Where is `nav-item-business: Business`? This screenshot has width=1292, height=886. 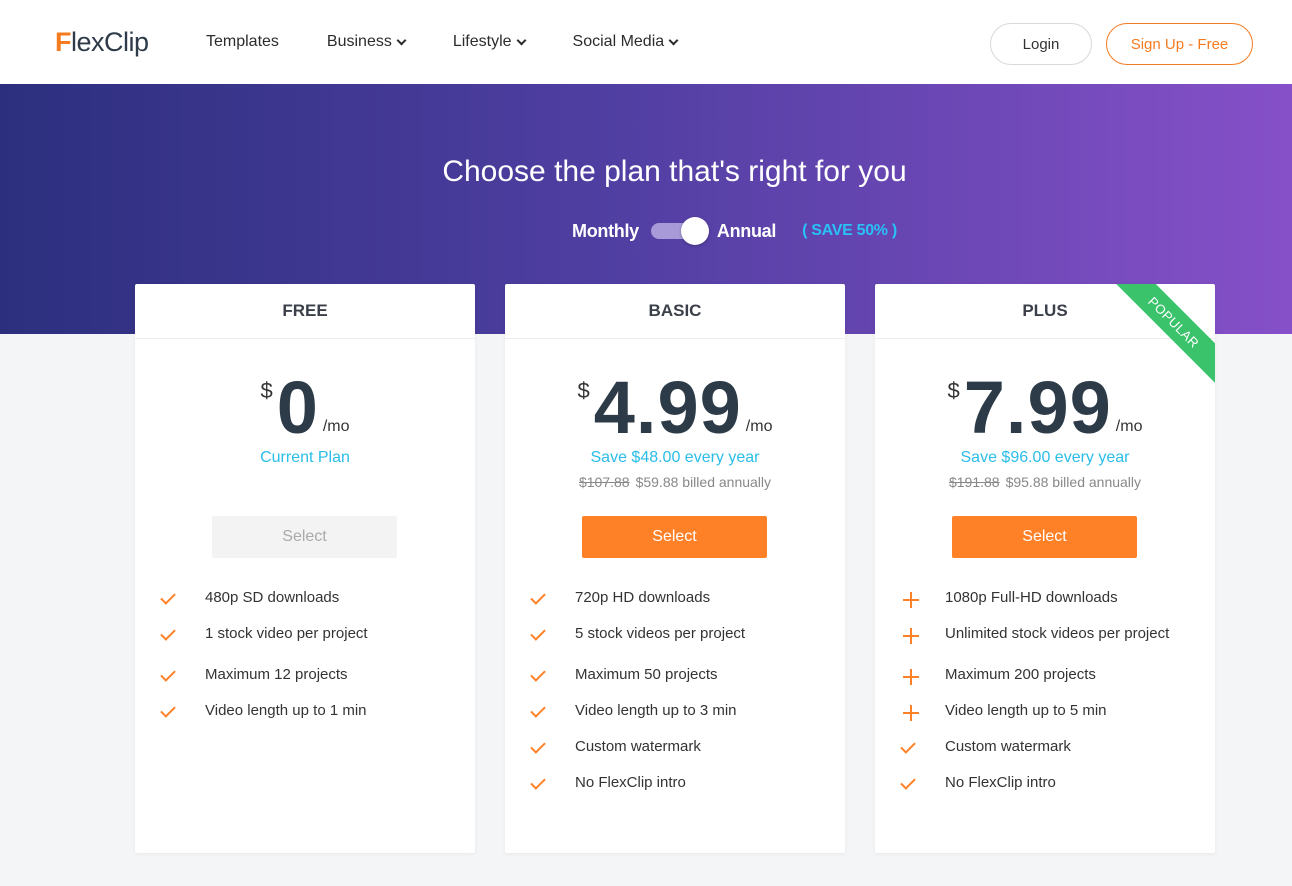 nav-item-business: Business is located at coordinates (366, 42).